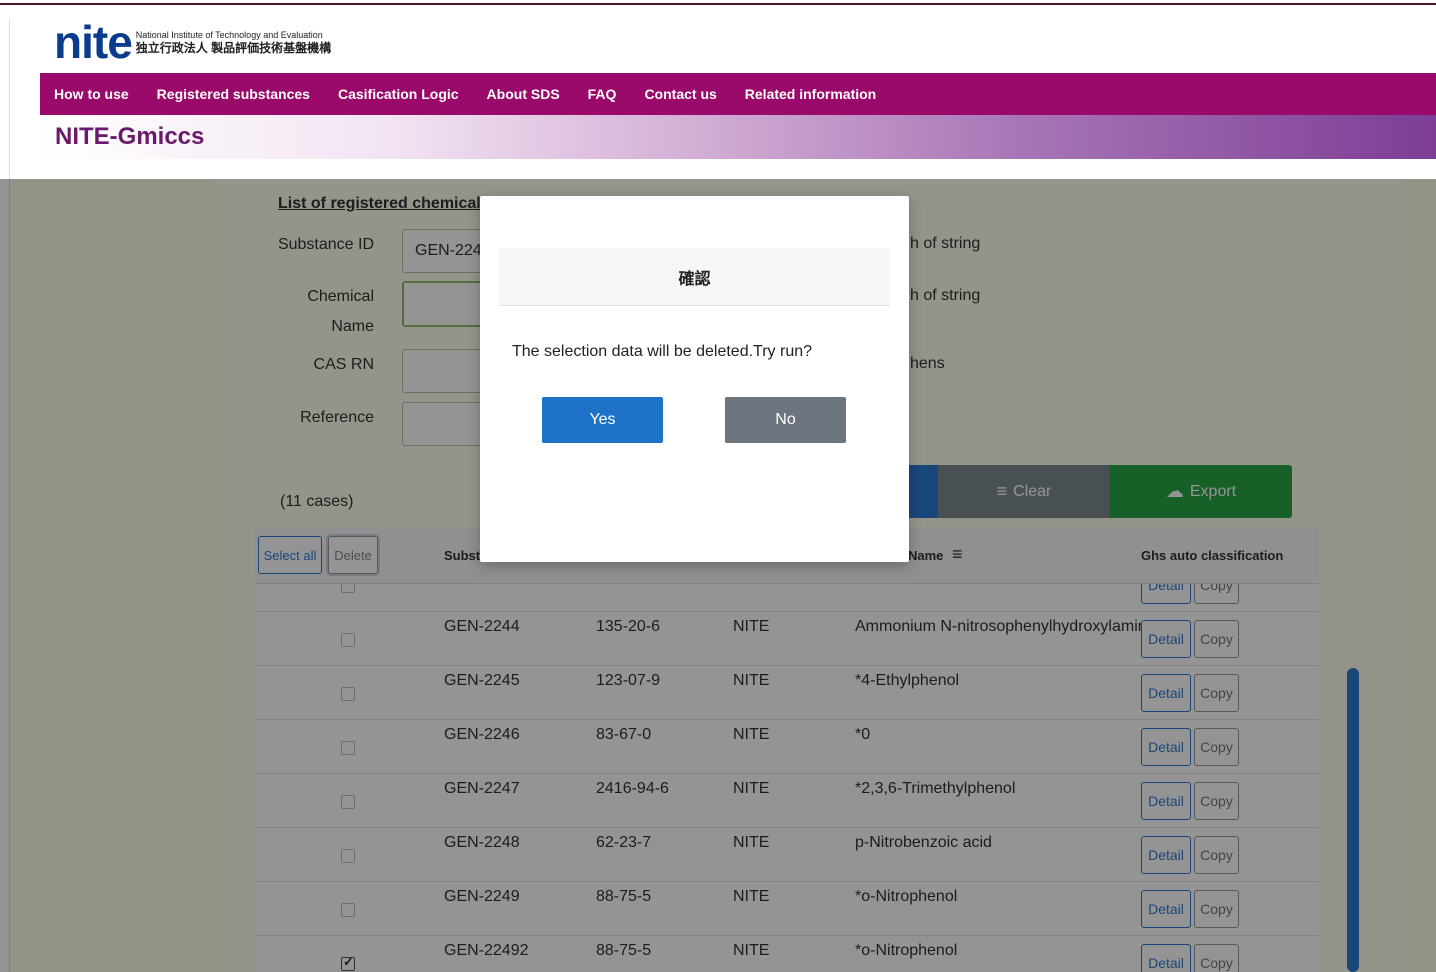  I want to click on header-spacer, so click(734, 169).